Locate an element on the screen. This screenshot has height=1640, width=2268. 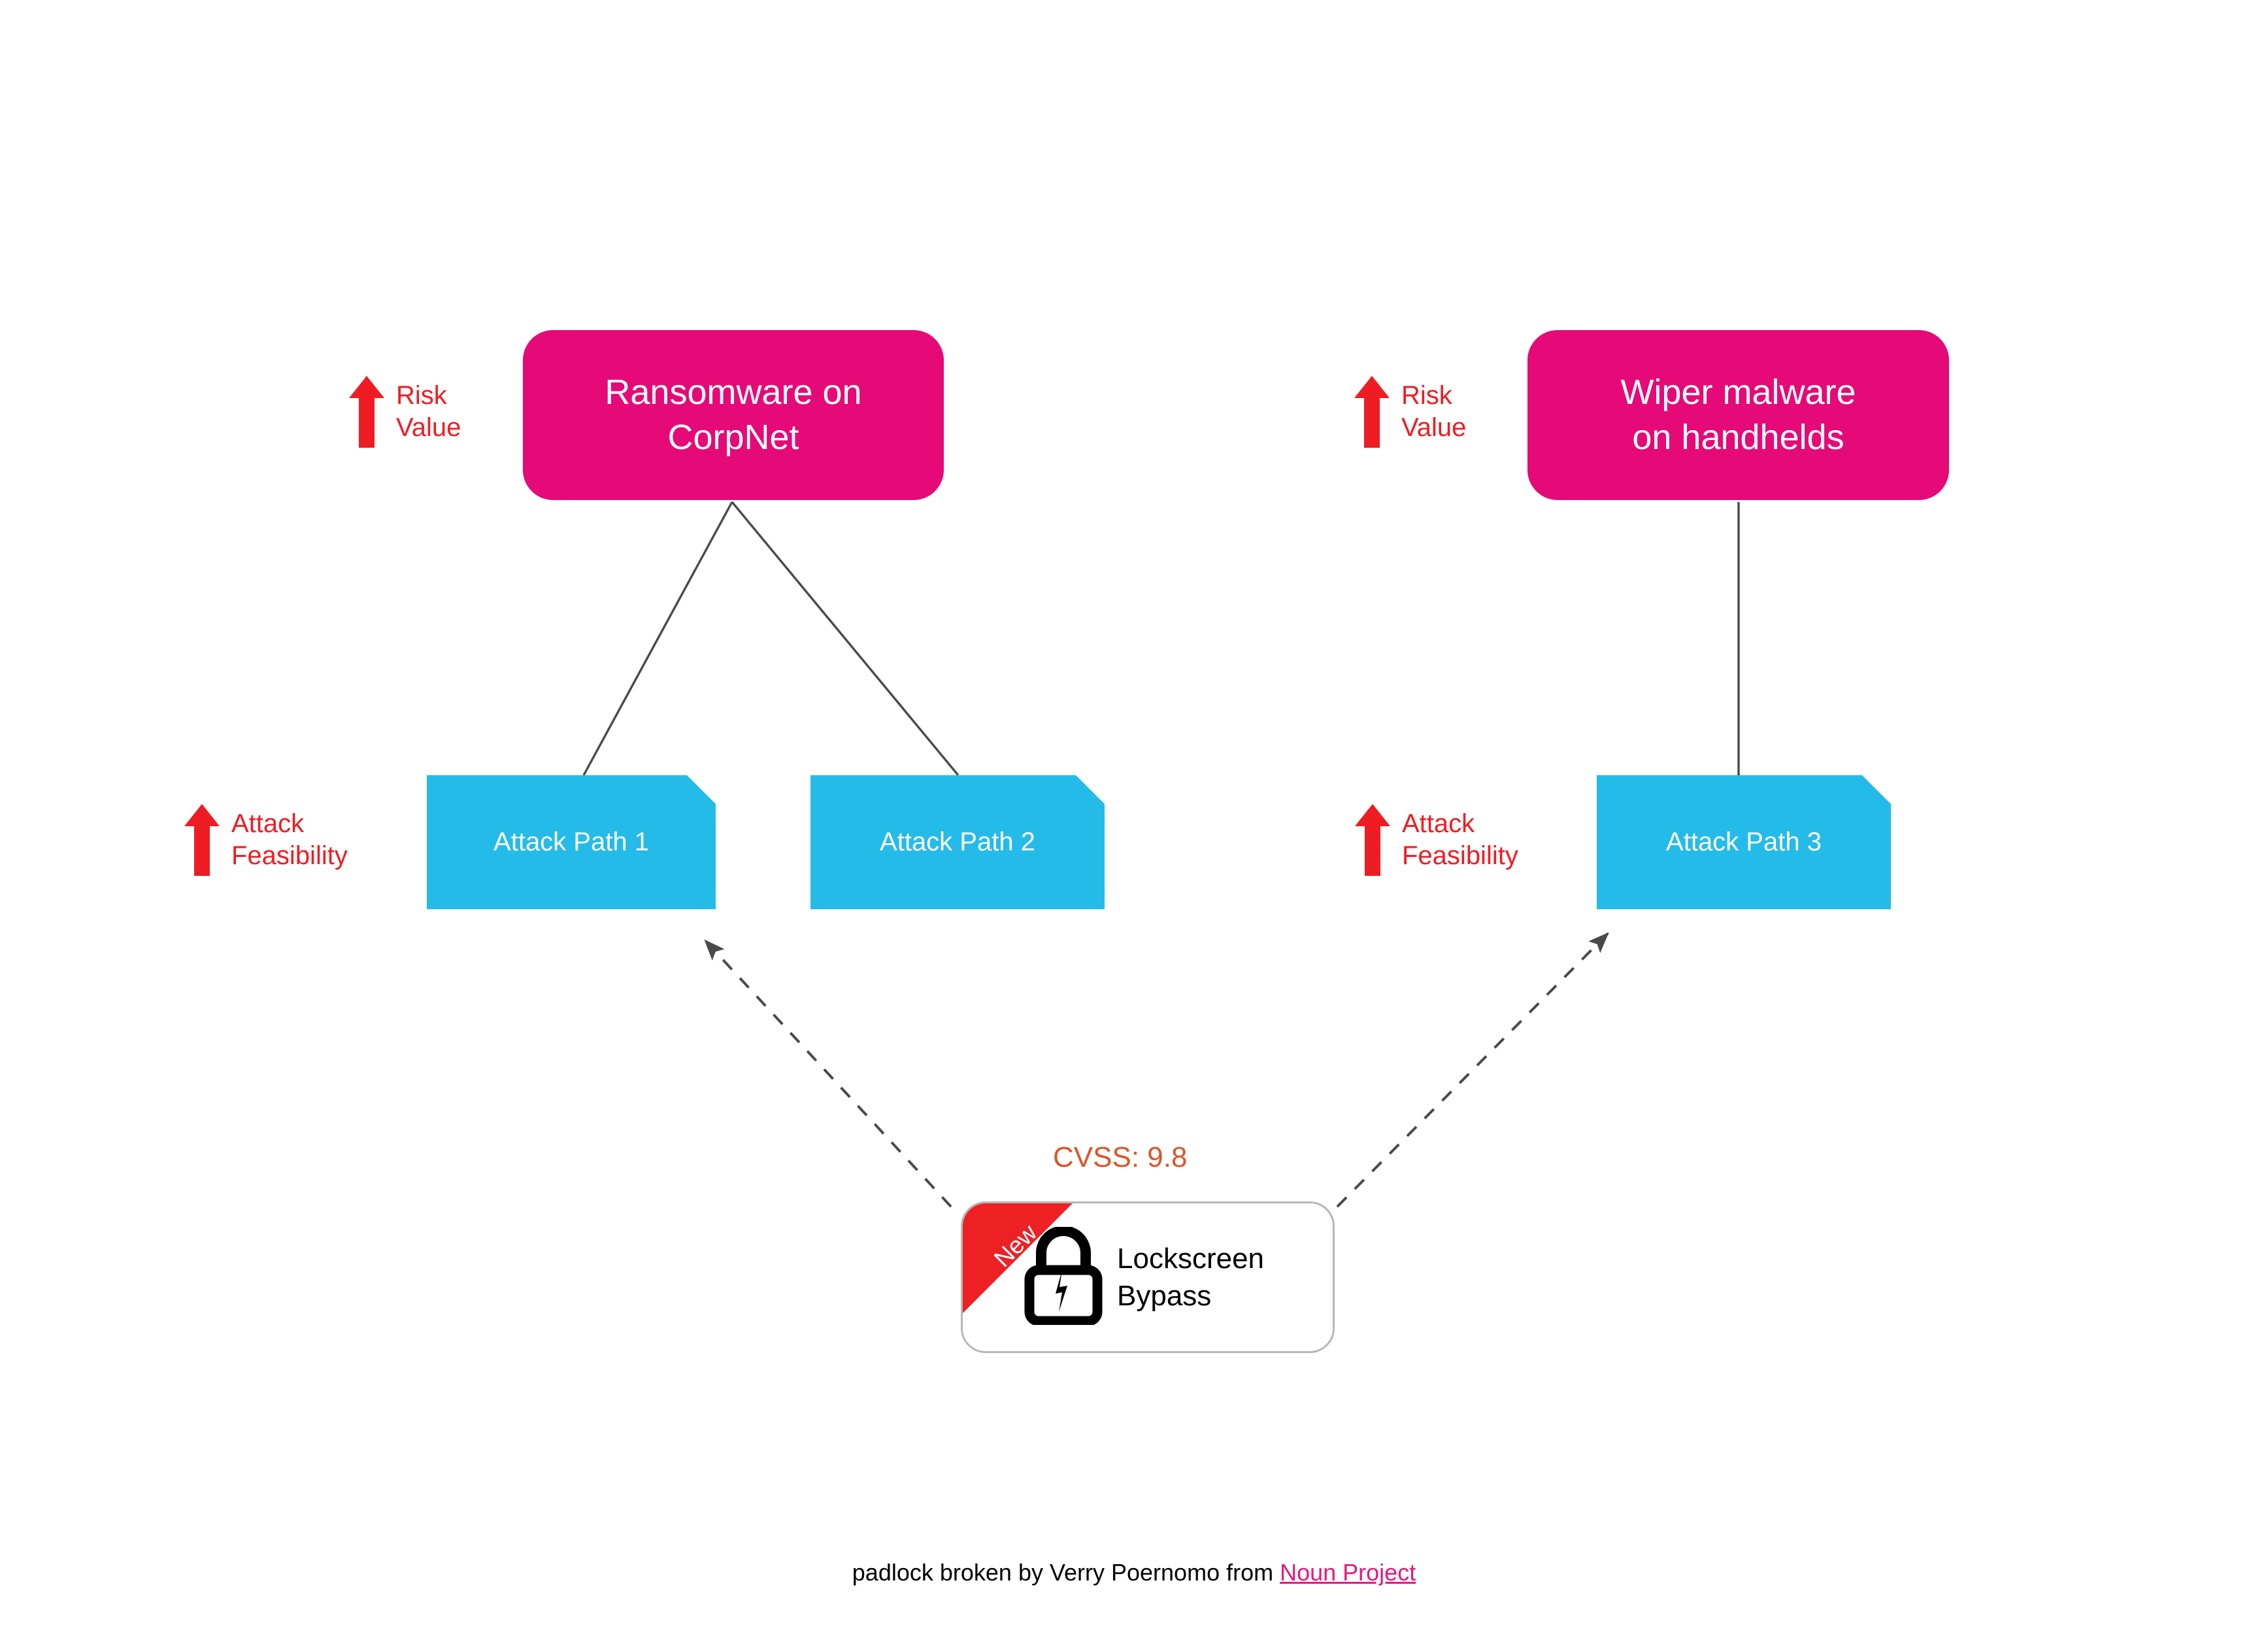
annotation-risk-value-right: Risk Value is located at coordinates (1410, 412).